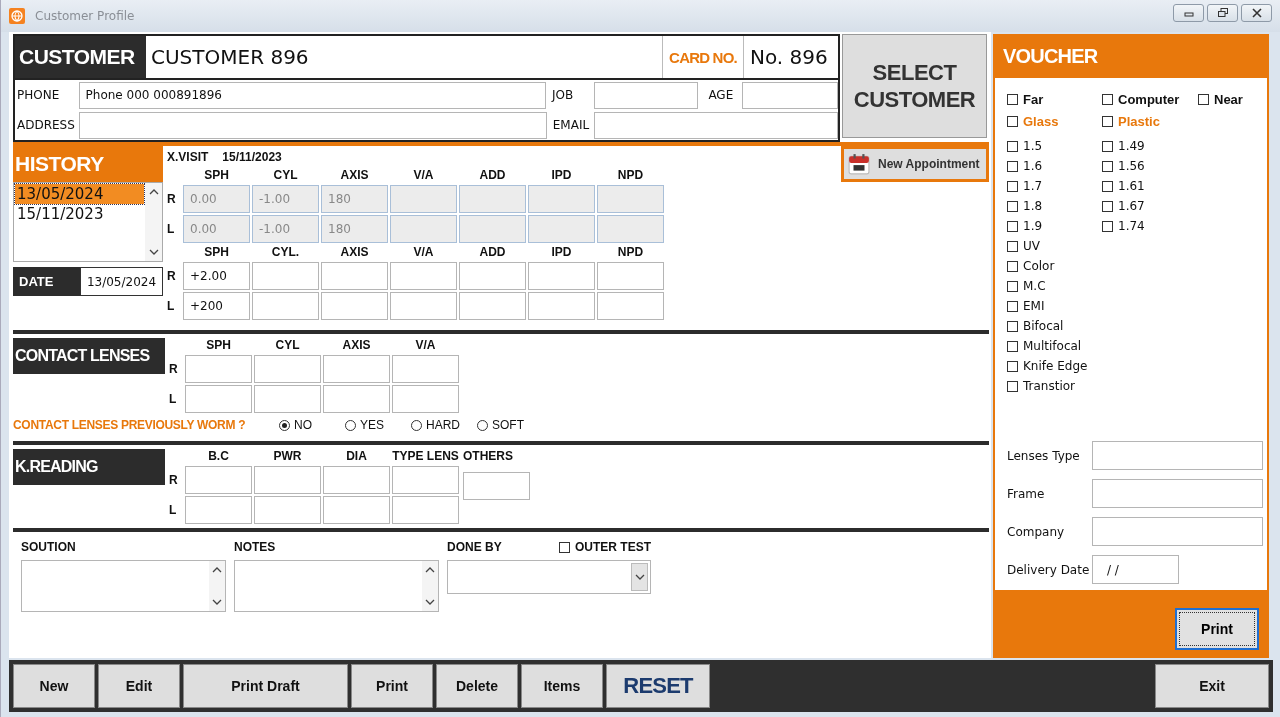 The image size is (1280, 717). What do you see at coordinates (265, 686) in the screenshot?
I see `toolbar-button: Print Draft` at bounding box center [265, 686].